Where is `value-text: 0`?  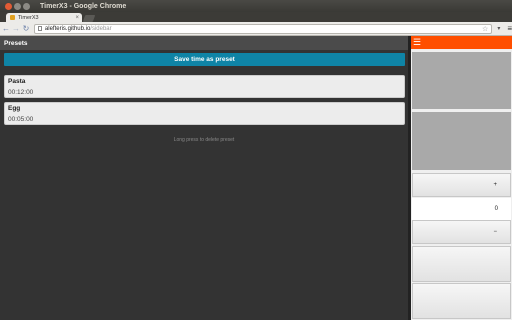
value-text: 0 is located at coordinates (496, 209).